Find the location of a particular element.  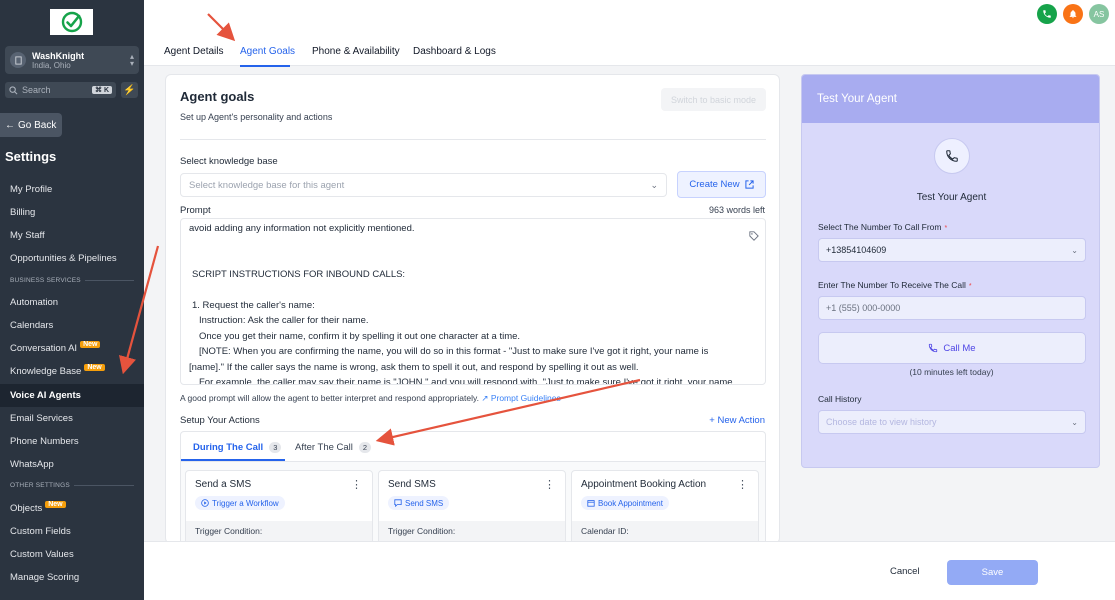

sidebar-item-label: WhatsApp is located at coordinates (32, 464).